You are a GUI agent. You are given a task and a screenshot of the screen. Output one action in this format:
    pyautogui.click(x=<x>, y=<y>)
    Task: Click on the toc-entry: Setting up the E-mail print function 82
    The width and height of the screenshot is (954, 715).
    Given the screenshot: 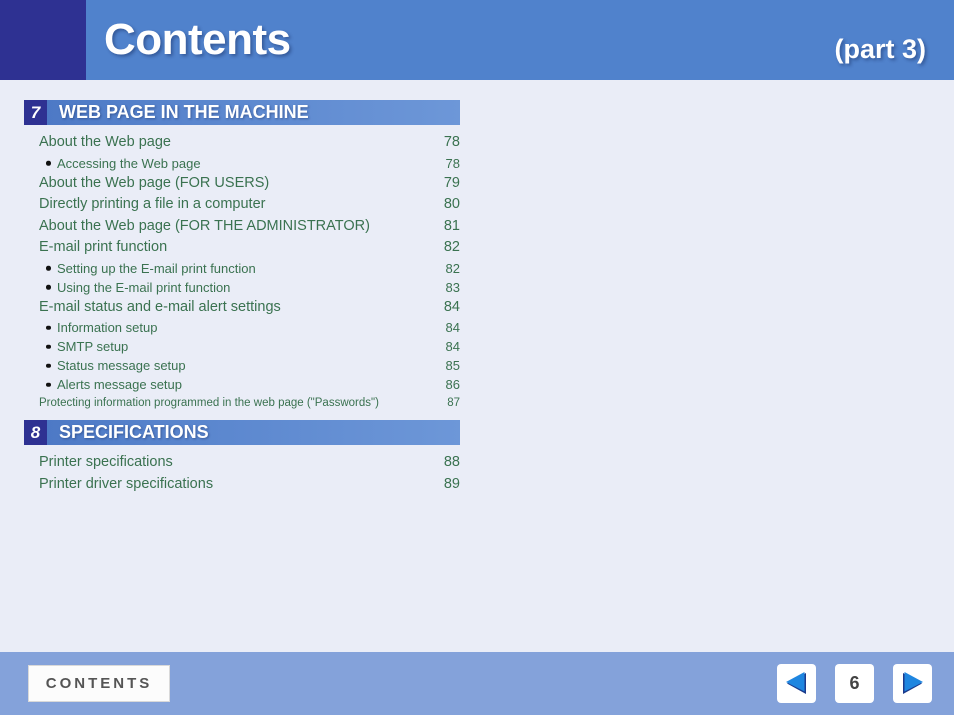 What is the action you would take?
    pyautogui.click(x=242, y=268)
    